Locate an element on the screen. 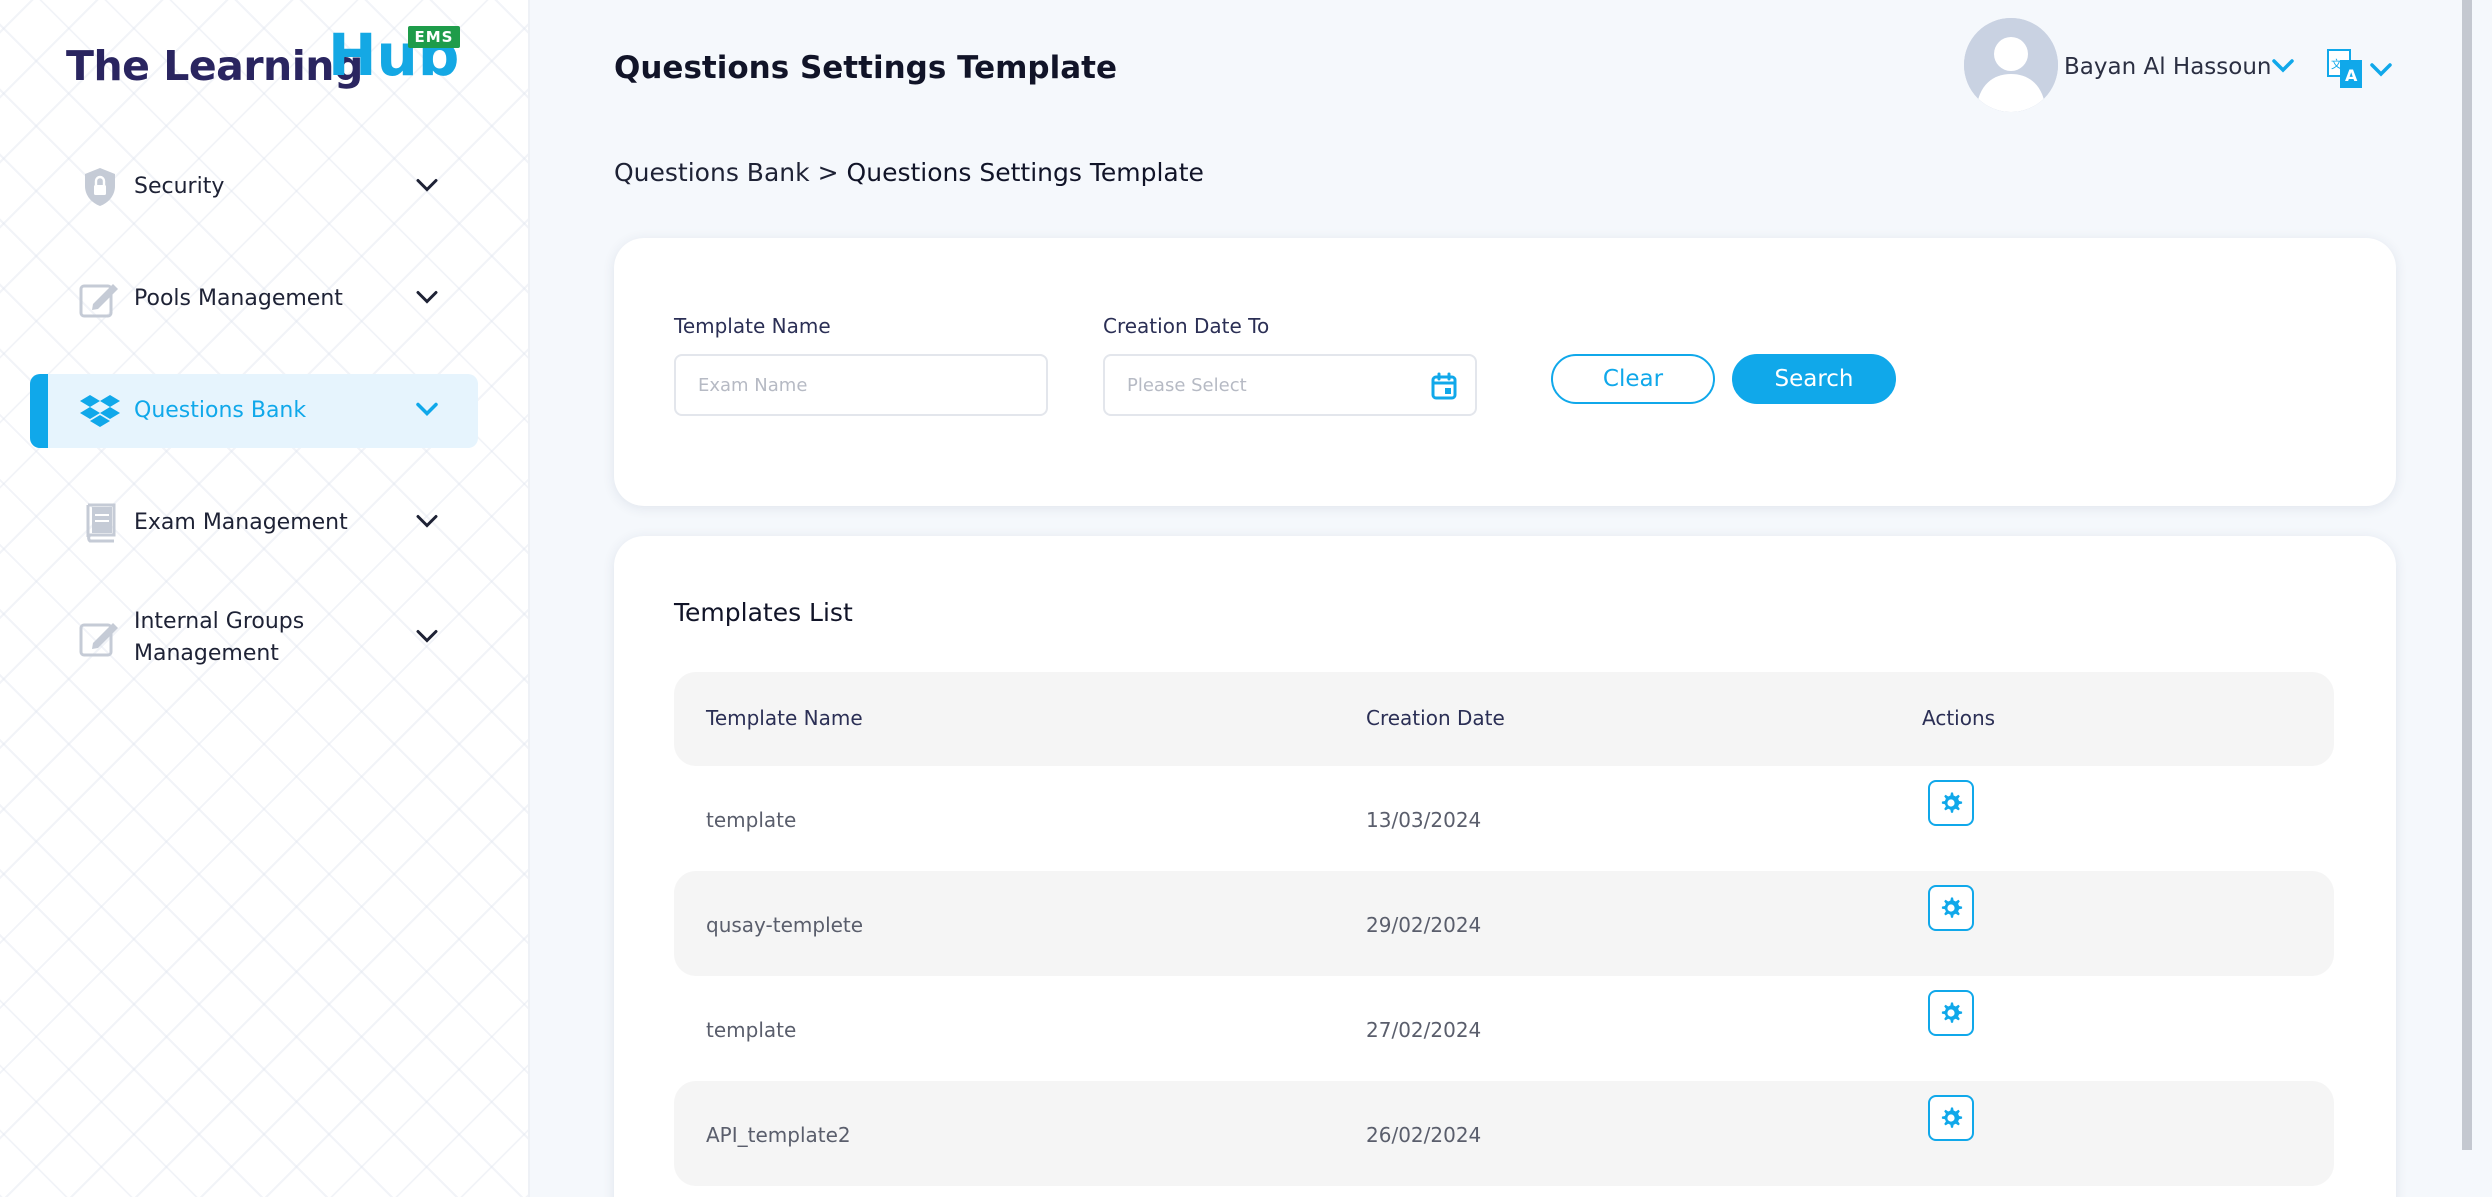  breadcrumb-current: Questions Settings Template is located at coordinates (1025, 172).